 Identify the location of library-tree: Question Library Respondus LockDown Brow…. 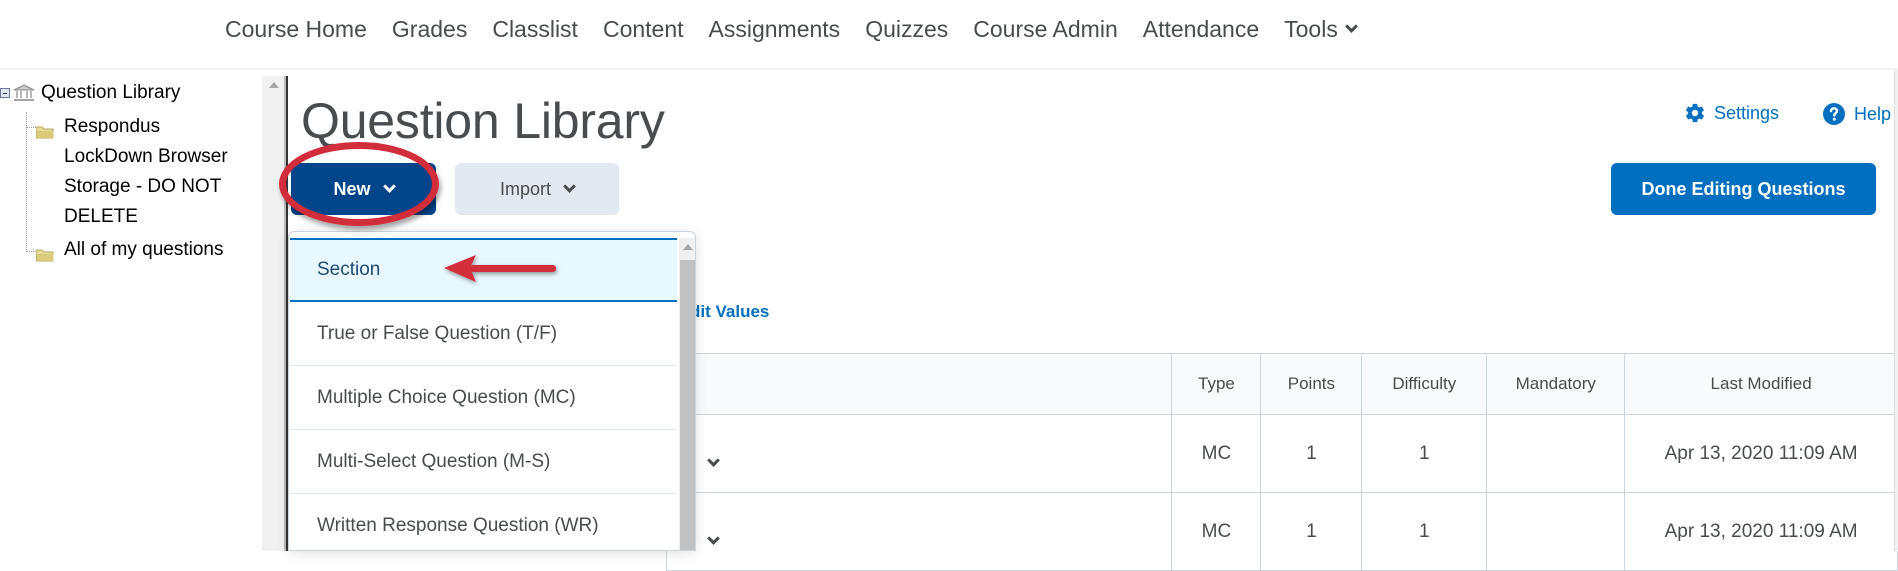
(131, 314).